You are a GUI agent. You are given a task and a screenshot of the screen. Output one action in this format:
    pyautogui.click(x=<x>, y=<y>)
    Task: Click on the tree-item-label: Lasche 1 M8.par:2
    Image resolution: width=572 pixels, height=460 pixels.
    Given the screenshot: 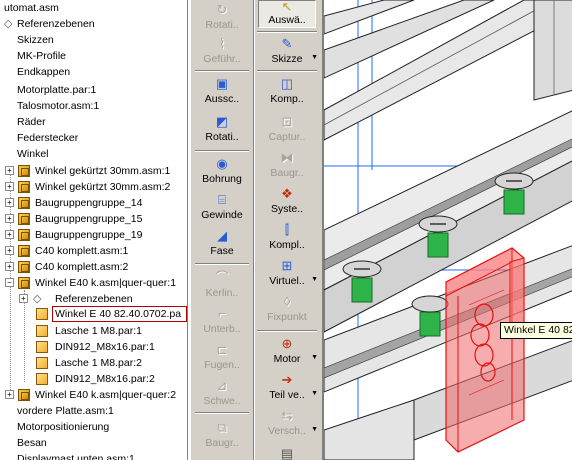 What is the action you would take?
    pyautogui.click(x=98, y=363)
    